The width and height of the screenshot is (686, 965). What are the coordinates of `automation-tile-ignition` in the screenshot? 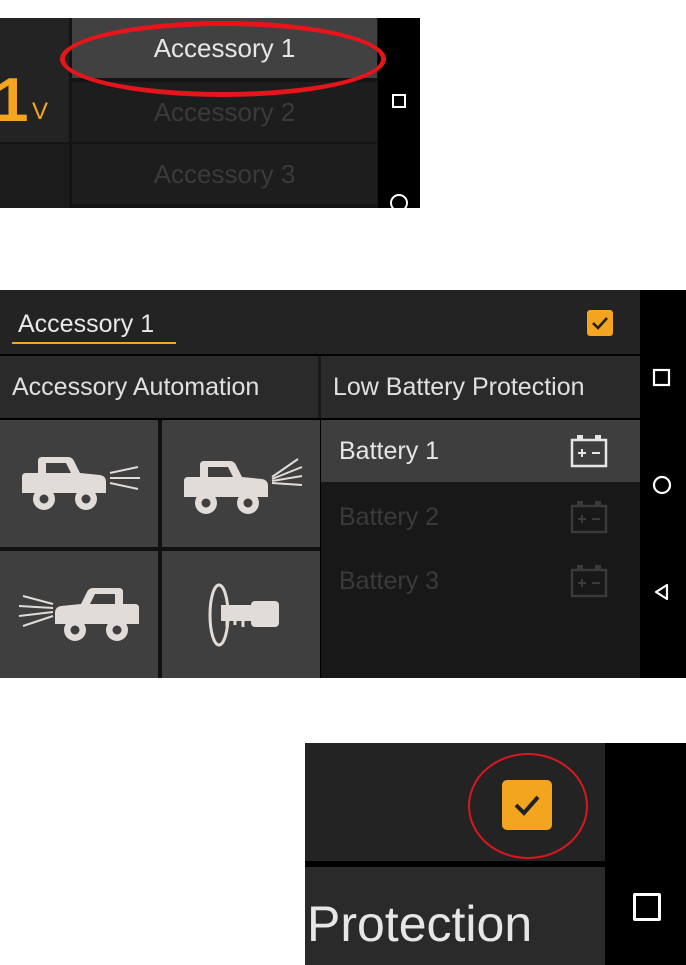 It's located at (241, 614).